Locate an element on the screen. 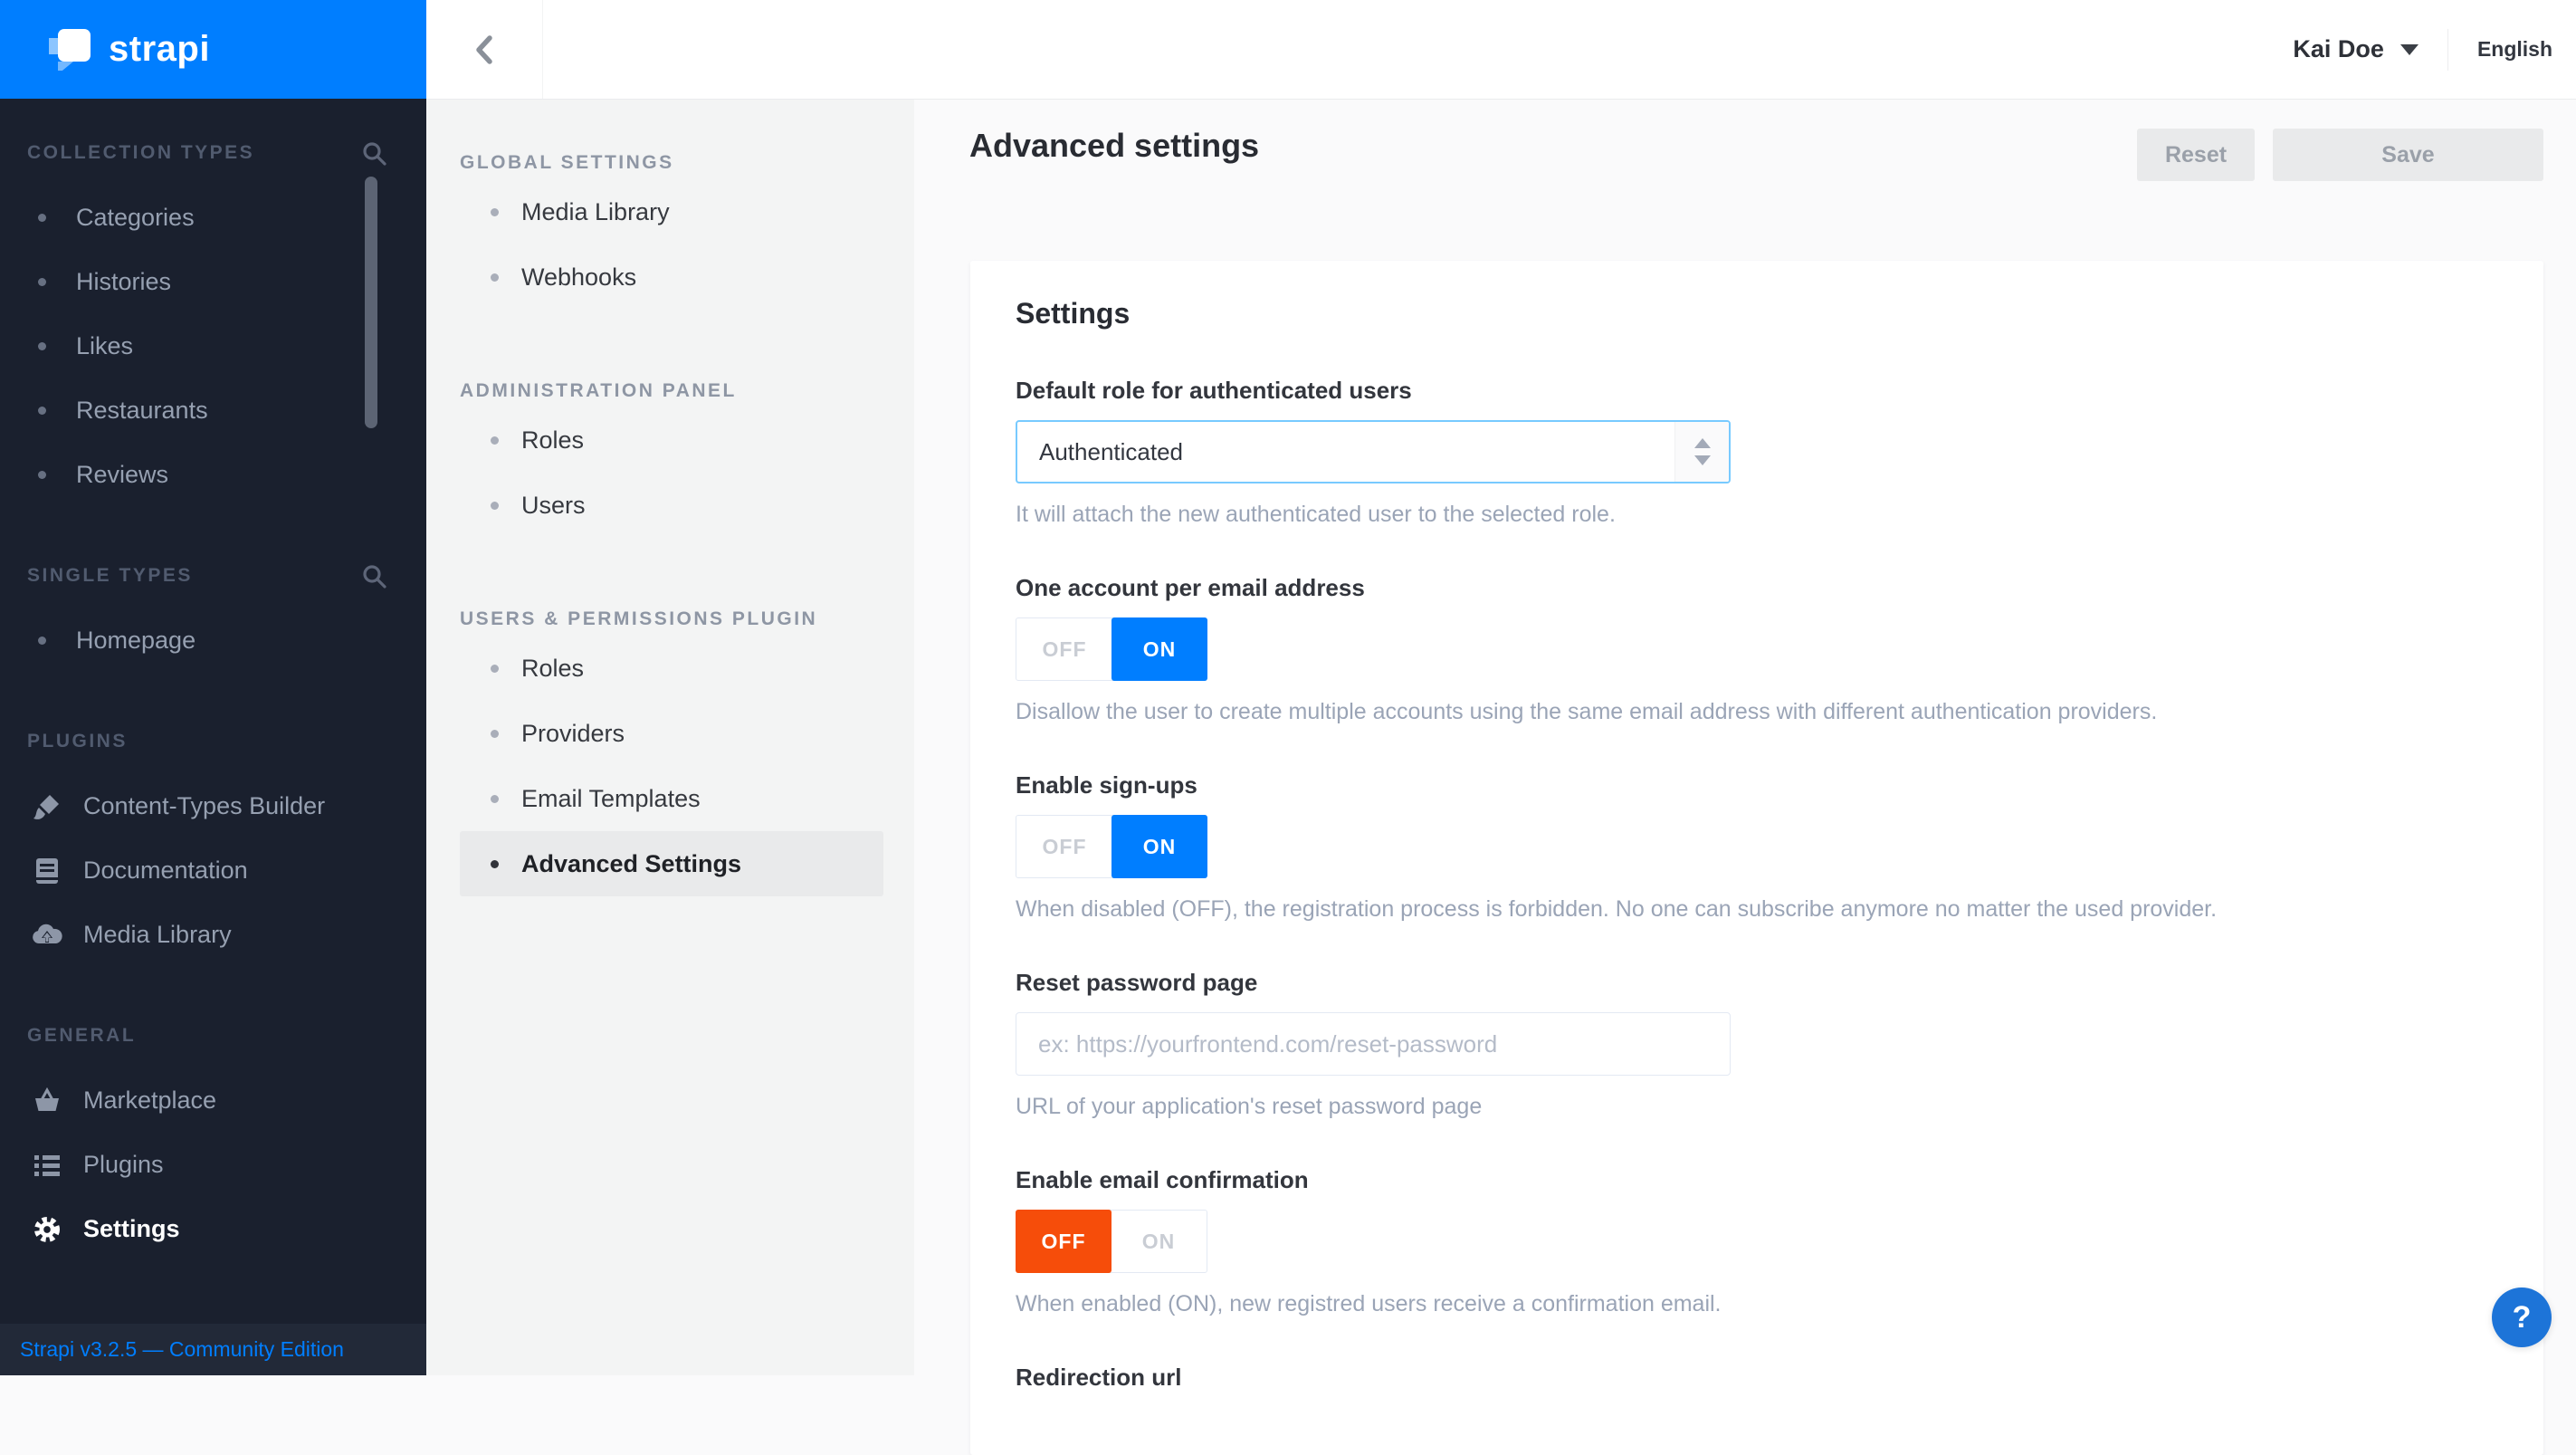 Image resolution: width=2576 pixels, height=1455 pixels. paintbrush-icon is located at coordinates (47, 806).